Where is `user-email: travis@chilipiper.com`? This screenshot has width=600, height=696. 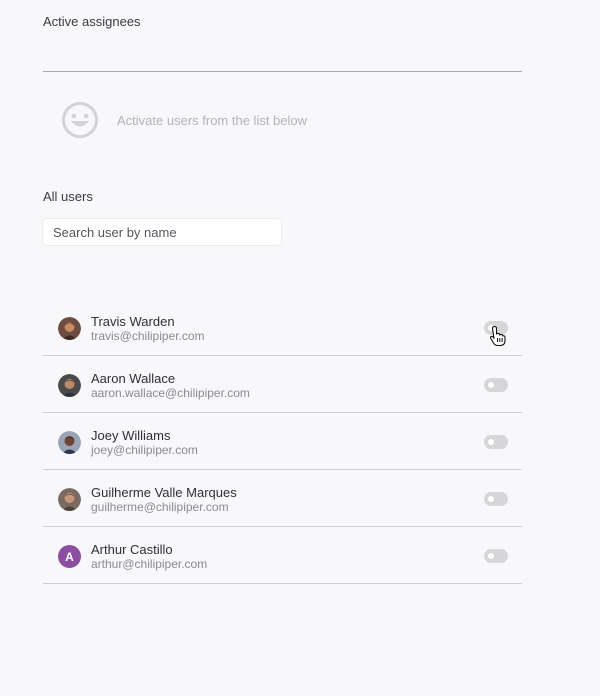 user-email: travis@chilipiper.com is located at coordinates (148, 336).